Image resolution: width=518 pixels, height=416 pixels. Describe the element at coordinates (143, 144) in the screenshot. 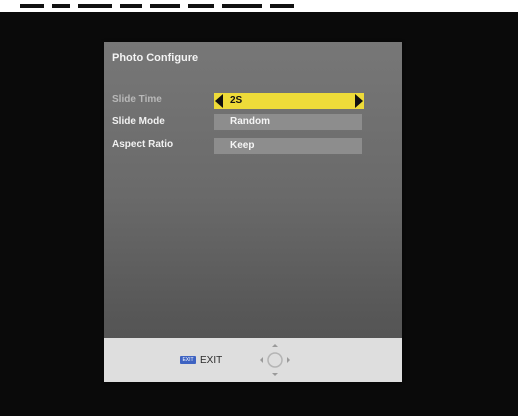

I see `aspect-ratio-label: Aspect Ratio` at that location.